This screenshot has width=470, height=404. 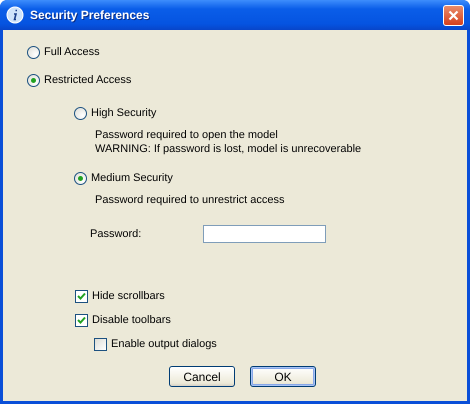 I want to click on radio-label: Medium Security, so click(x=132, y=178).